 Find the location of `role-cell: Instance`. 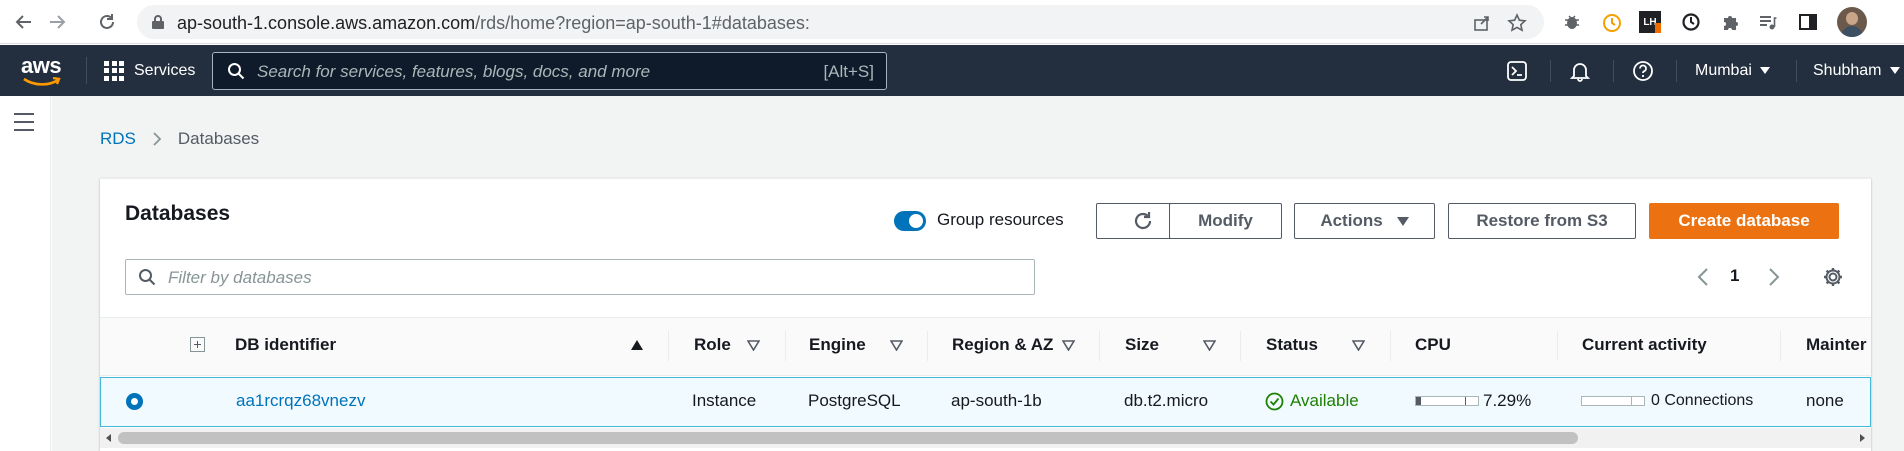

role-cell: Instance is located at coordinates (724, 400).